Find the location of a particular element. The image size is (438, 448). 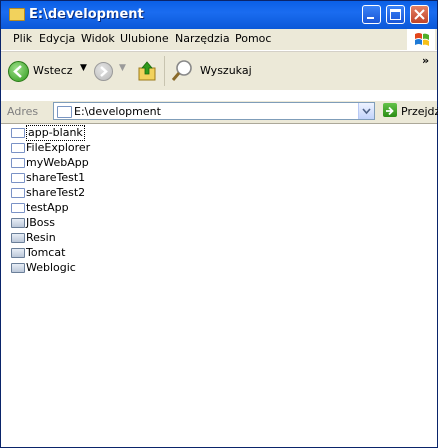

title-bar: E:\development is located at coordinates (219, 15).